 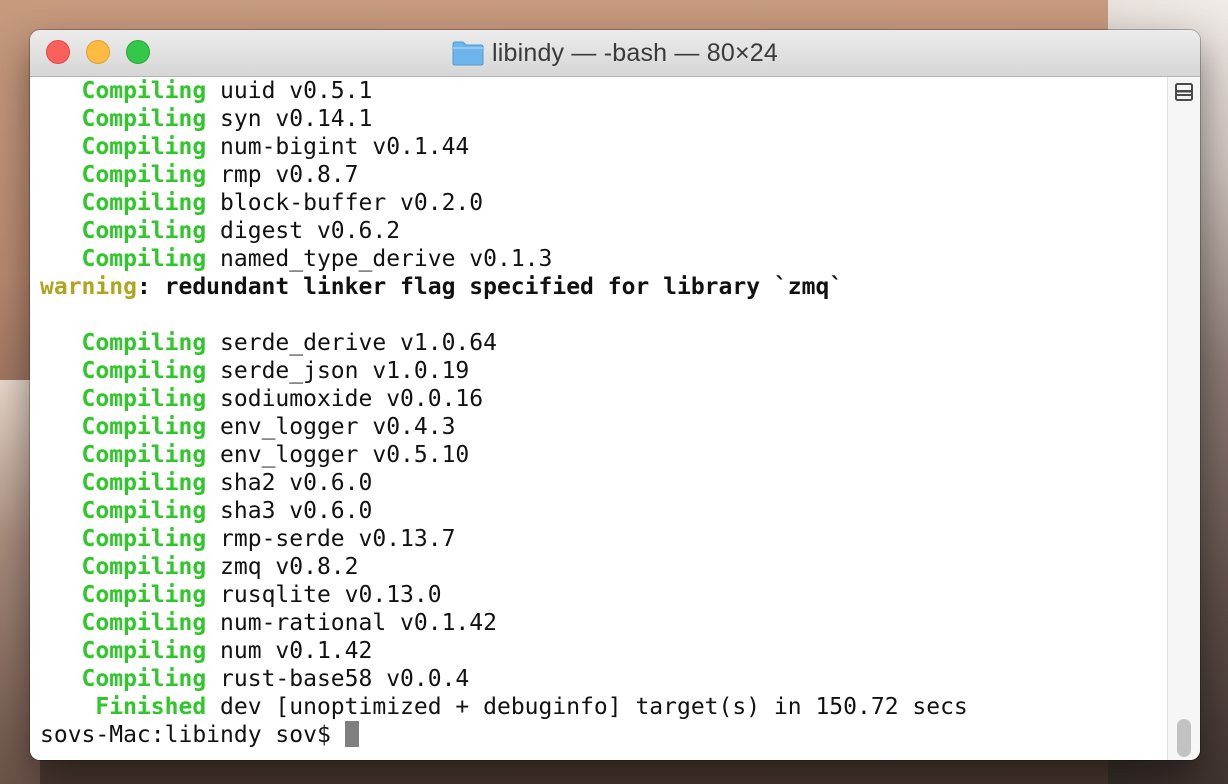 I want to click on terminal-line-compiling: Compiling sodiumoxide v0.0.16, so click(x=504, y=399).